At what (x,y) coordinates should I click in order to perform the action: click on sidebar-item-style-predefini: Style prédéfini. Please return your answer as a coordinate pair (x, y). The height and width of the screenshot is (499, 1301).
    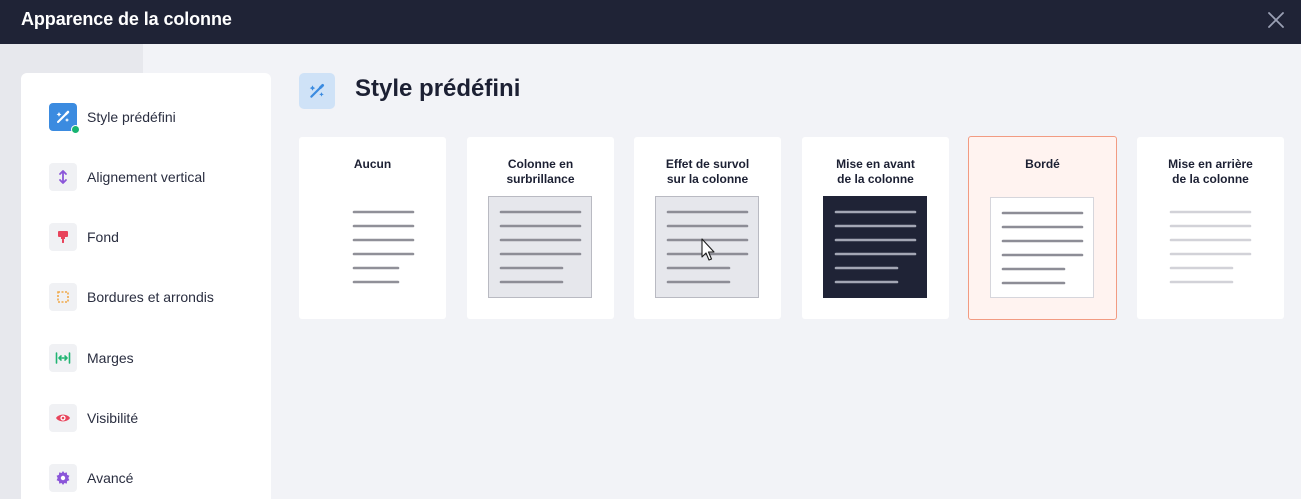
    Looking at the image, I should click on (154, 118).